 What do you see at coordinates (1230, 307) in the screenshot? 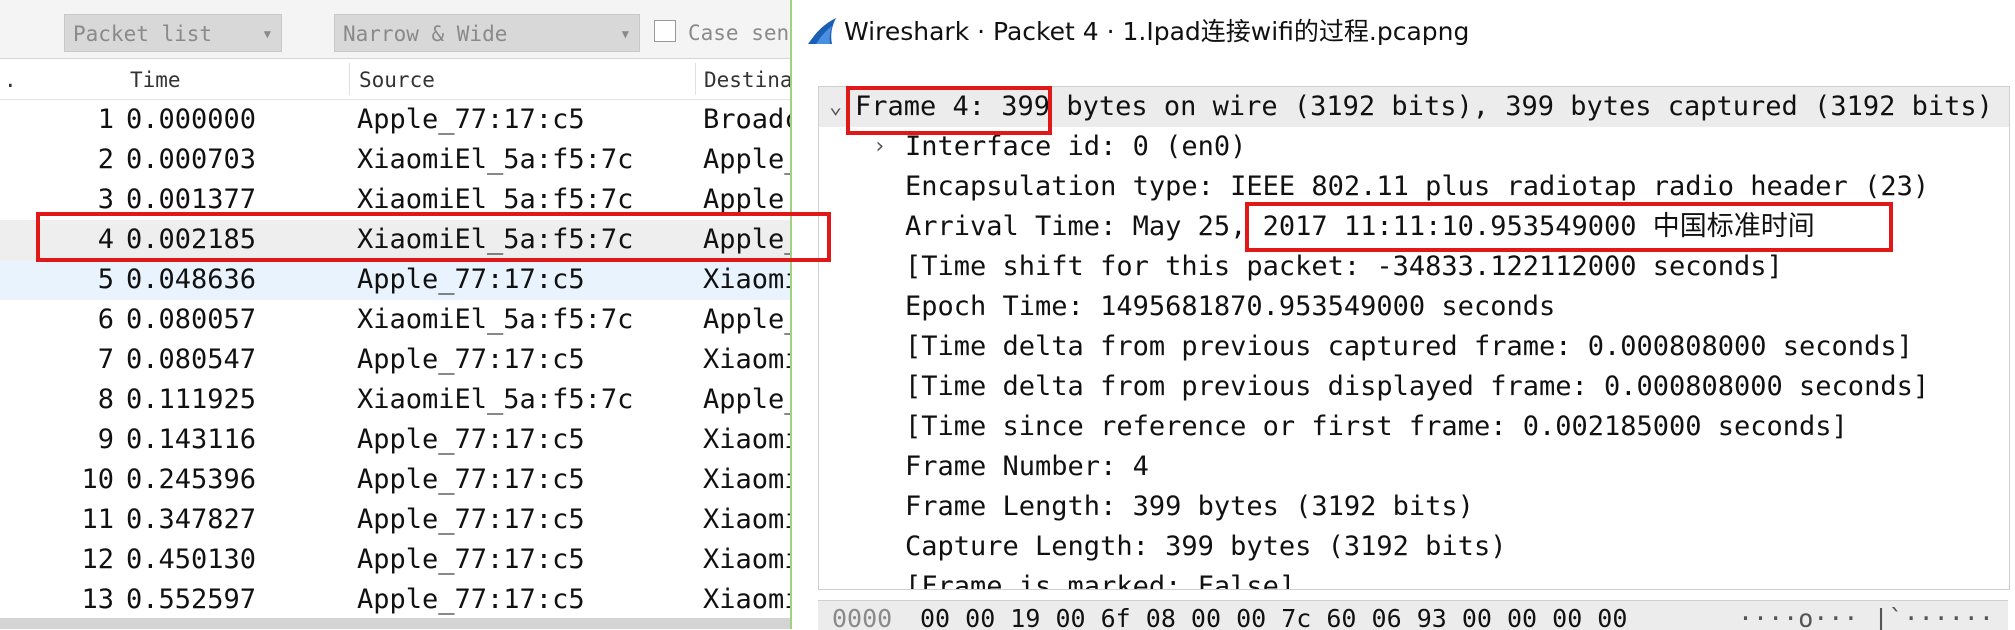
I see `tree-item-epoch-time: Epoch Time: 1495681870.953549000 seconds` at bounding box center [1230, 307].